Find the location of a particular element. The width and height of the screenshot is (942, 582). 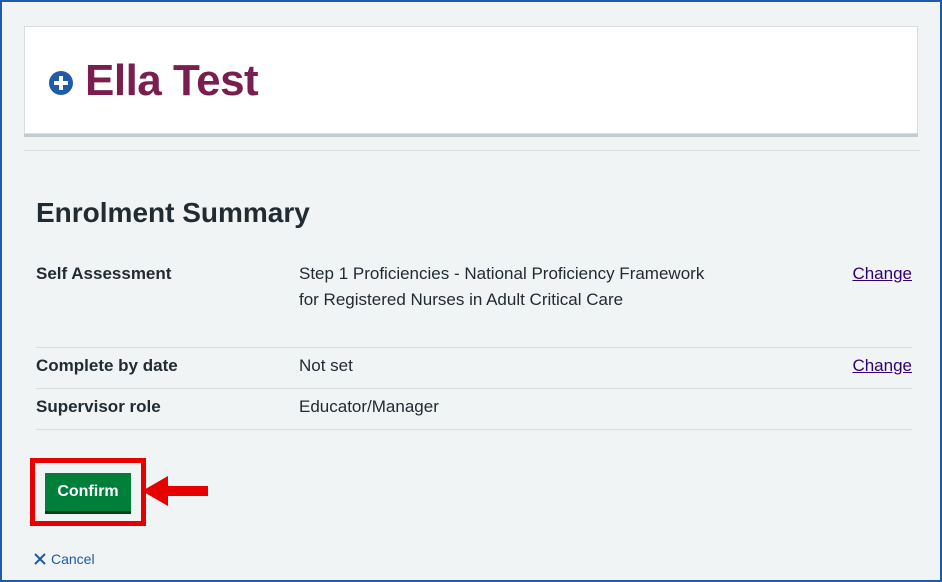

change-complete-by-date-link: Change is located at coordinates (882, 366).